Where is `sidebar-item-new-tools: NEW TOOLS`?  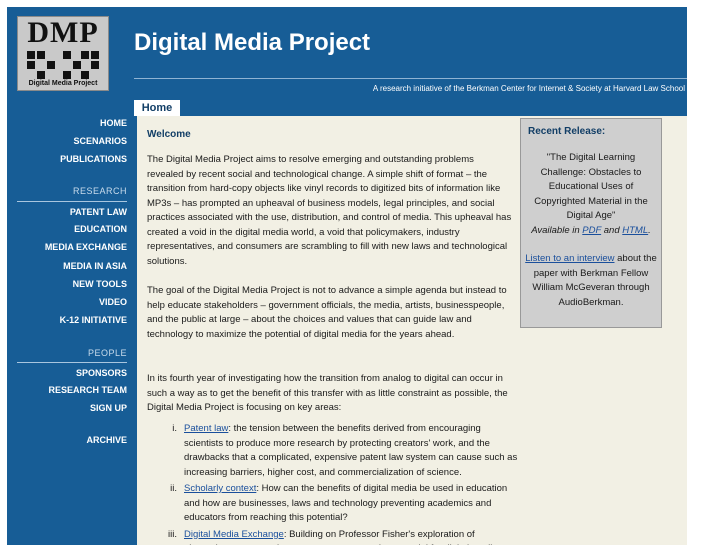
sidebar-item-new-tools: NEW TOOLS is located at coordinates (100, 284).